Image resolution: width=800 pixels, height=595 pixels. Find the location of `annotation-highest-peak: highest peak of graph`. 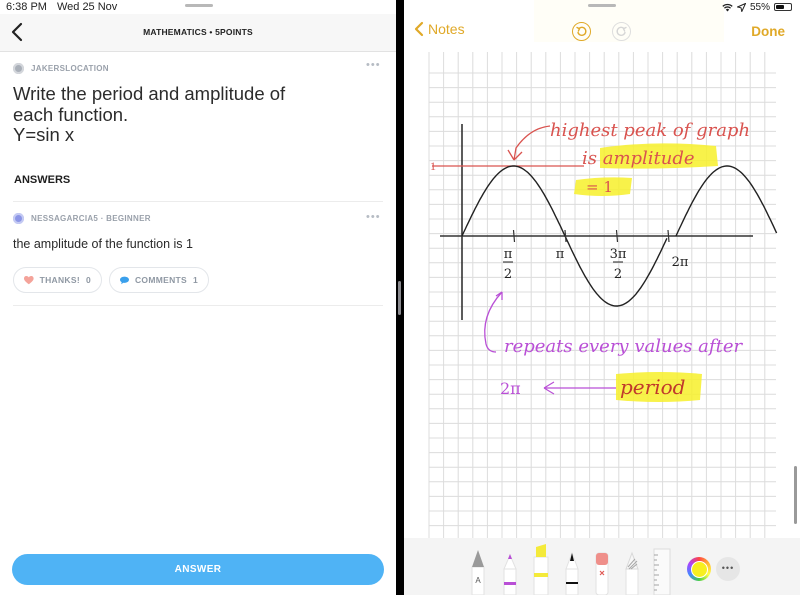

annotation-highest-peak: highest peak of graph is located at coordinates (650, 130).